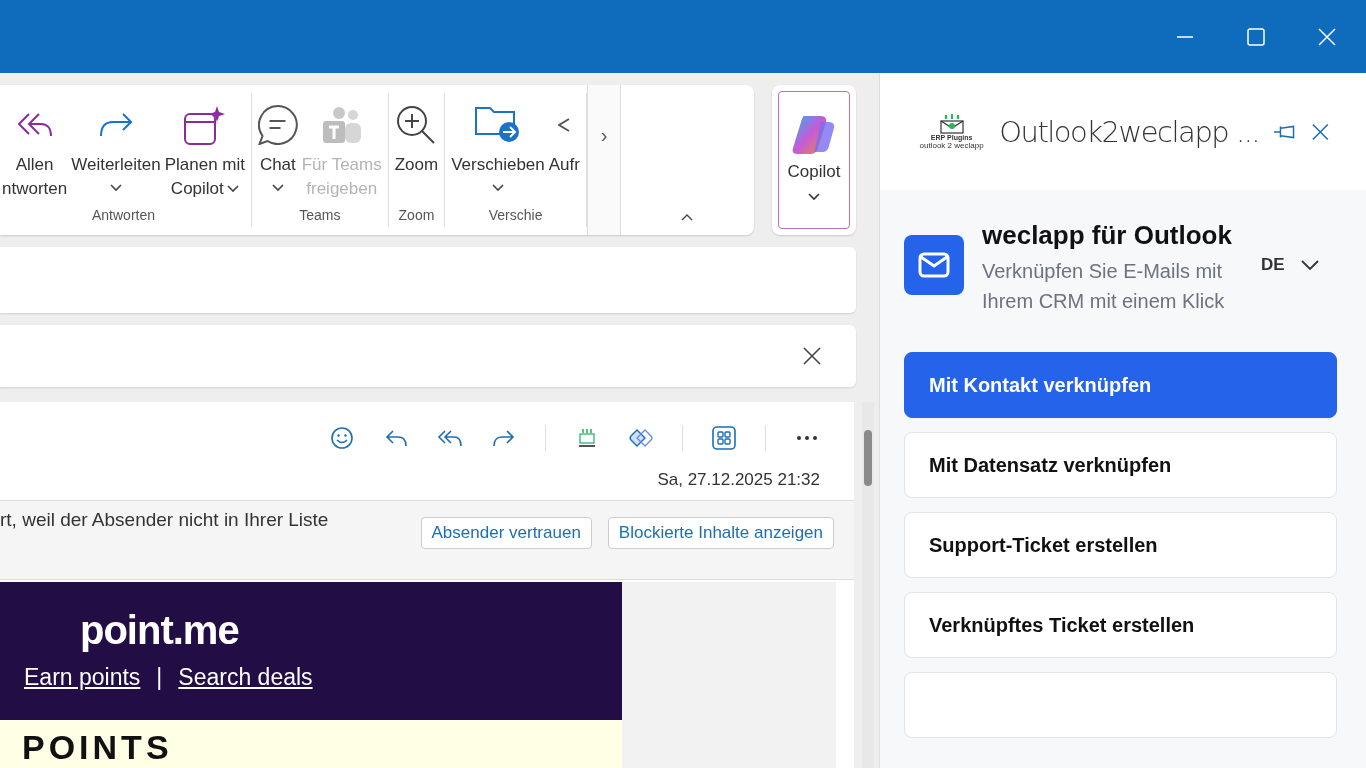 This screenshot has height=768, width=1366. Describe the element at coordinates (98, 747) in the screenshot. I see `email-headline: POINTS` at that location.